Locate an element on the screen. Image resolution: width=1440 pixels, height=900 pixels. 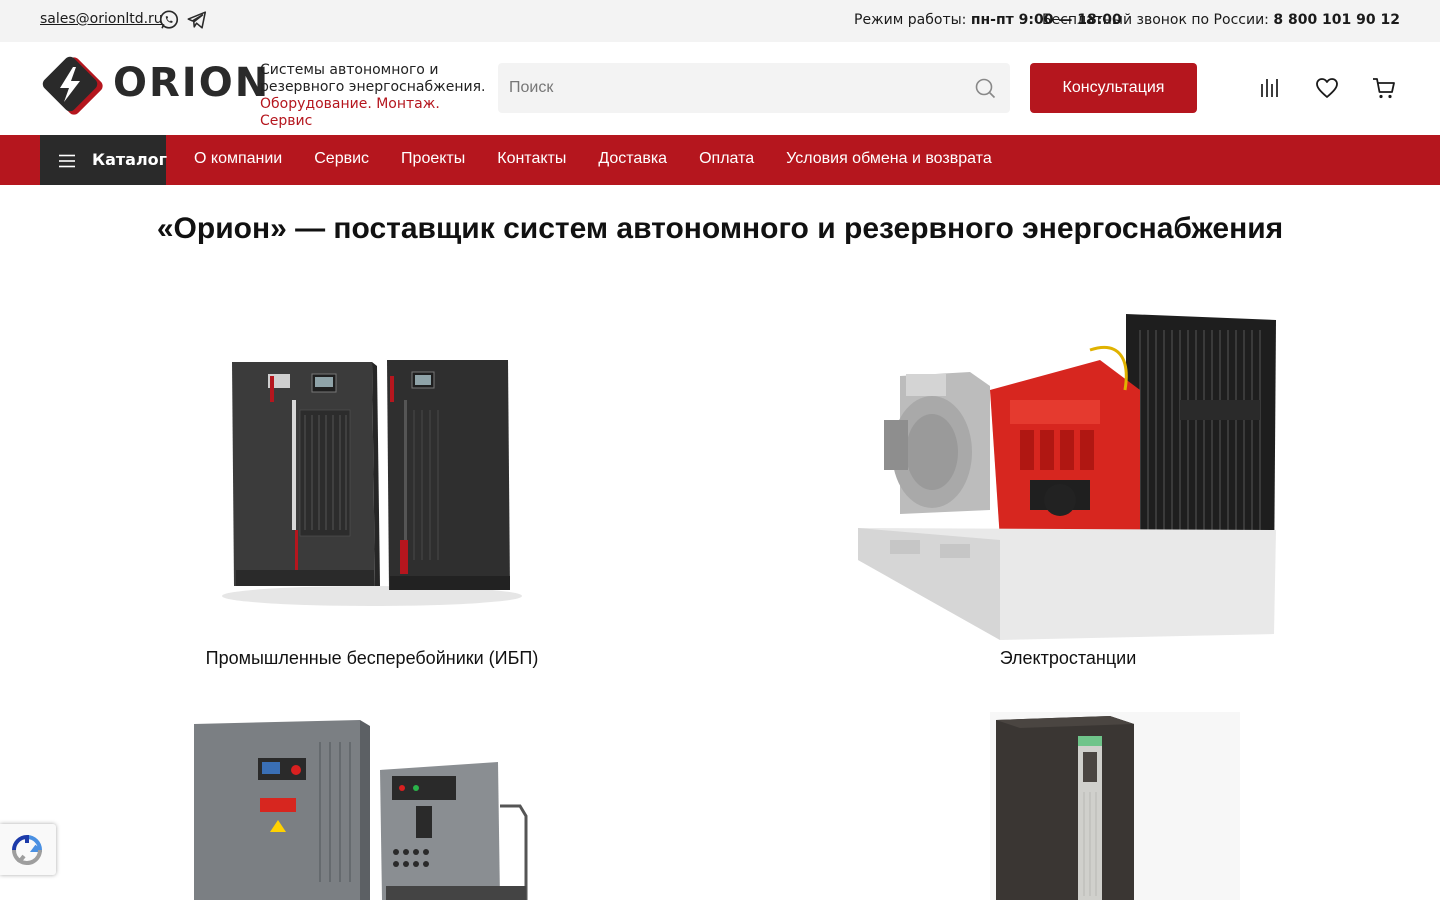
catalog-button: Каталог is located at coordinates (104, 160).